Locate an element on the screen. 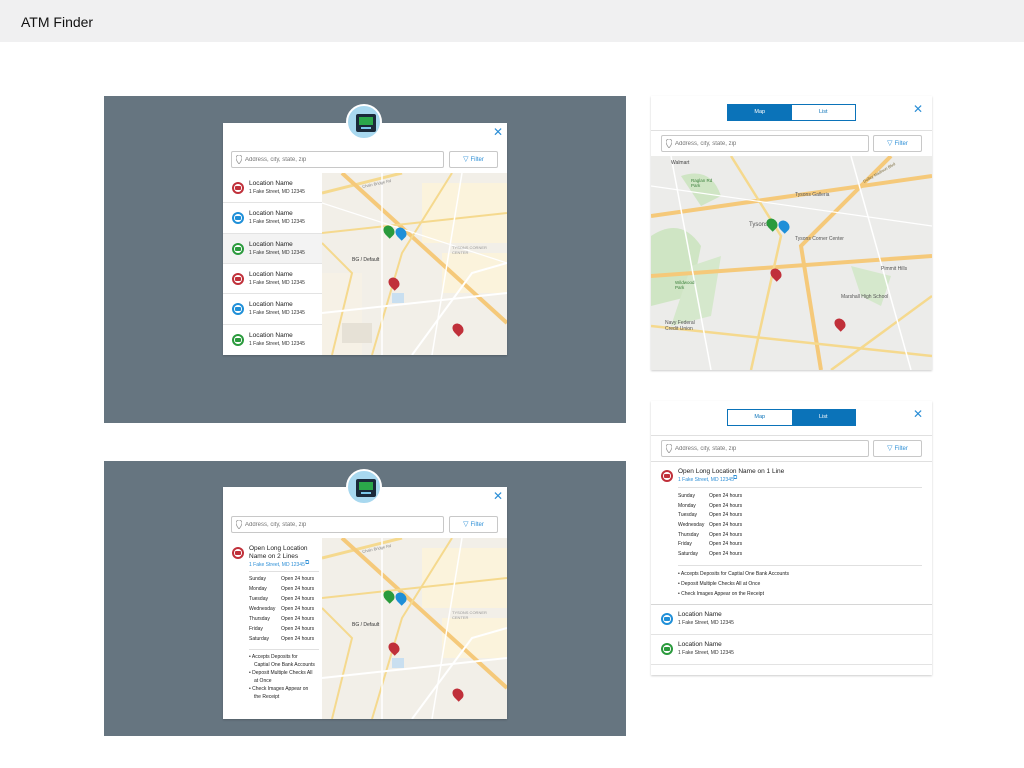 Image resolution: width=1024 pixels, height=768 pixels. map-label-tysons-galleria: Tysons Galleria is located at coordinates (812, 195).